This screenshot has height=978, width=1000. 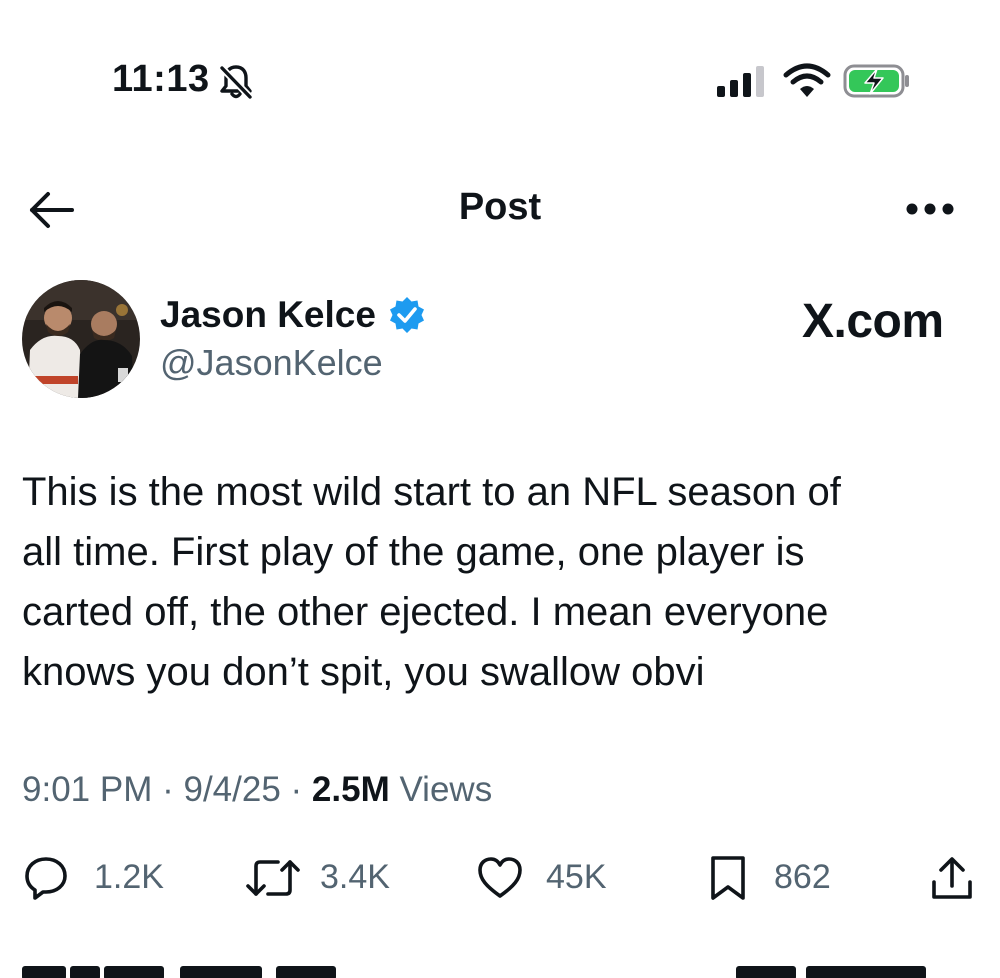 What do you see at coordinates (500, 878) in the screenshot?
I see `heart-icon` at bounding box center [500, 878].